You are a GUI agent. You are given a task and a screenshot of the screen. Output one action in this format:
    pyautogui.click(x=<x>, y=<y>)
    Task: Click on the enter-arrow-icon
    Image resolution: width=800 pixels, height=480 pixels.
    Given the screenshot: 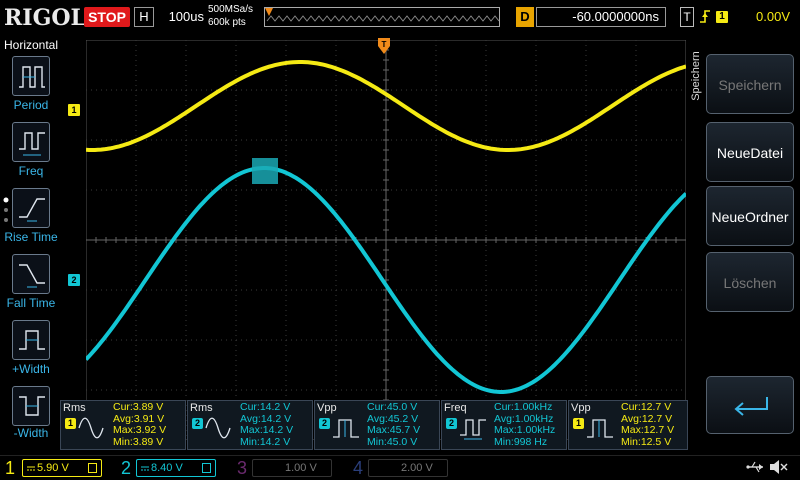 What is the action you would take?
    pyautogui.click(x=751, y=406)
    